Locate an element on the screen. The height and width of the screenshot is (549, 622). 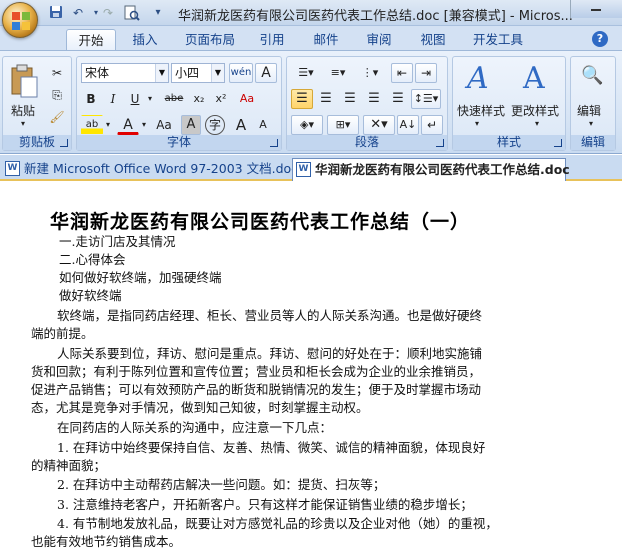
borders-icon: ⊞▾ is located at coordinates (343, 125).